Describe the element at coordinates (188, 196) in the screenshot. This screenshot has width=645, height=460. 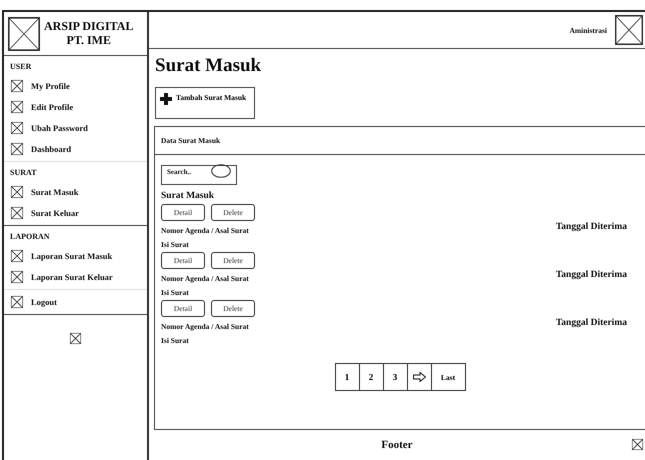
I see `list-title: Surat Masuk` at that location.